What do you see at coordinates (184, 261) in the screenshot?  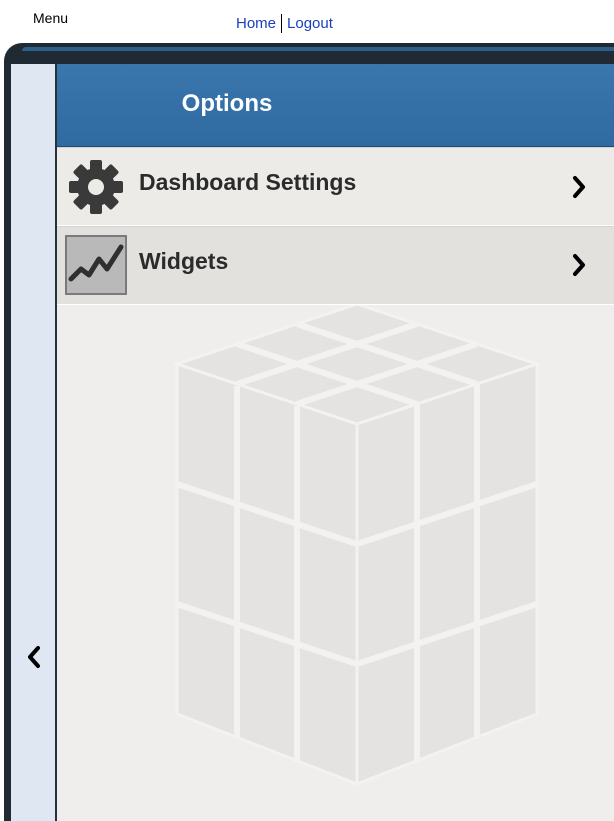 I see `menu-item-label: Widgets` at bounding box center [184, 261].